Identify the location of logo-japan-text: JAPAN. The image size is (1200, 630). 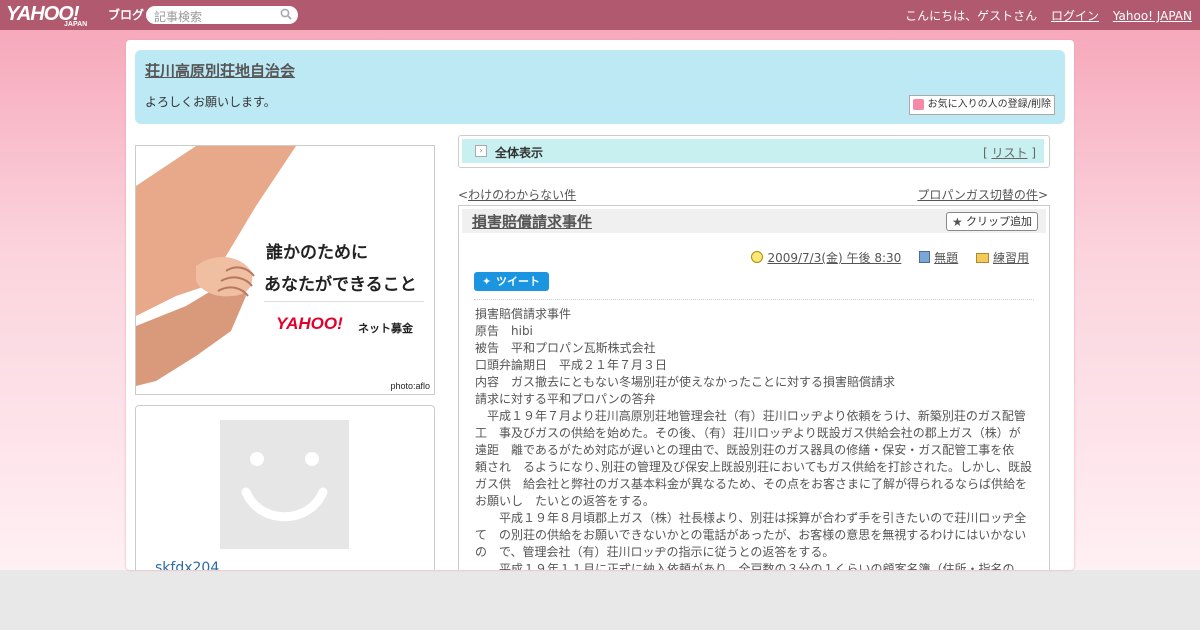
(76, 24).